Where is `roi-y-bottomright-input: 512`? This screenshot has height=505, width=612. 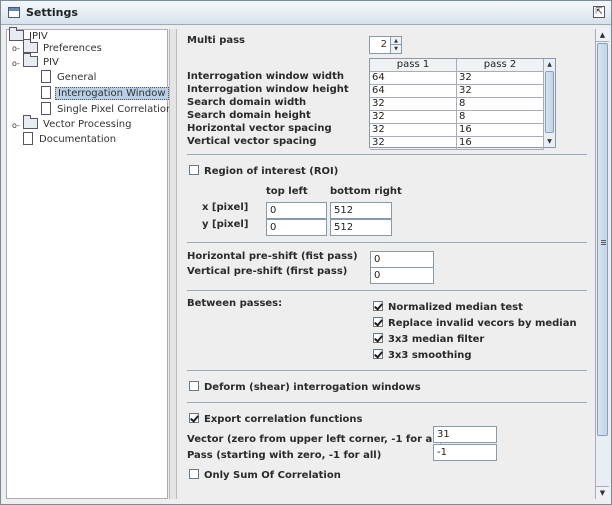 roi-y-bottomright-input: 512 is located at coordinates (361, 227).